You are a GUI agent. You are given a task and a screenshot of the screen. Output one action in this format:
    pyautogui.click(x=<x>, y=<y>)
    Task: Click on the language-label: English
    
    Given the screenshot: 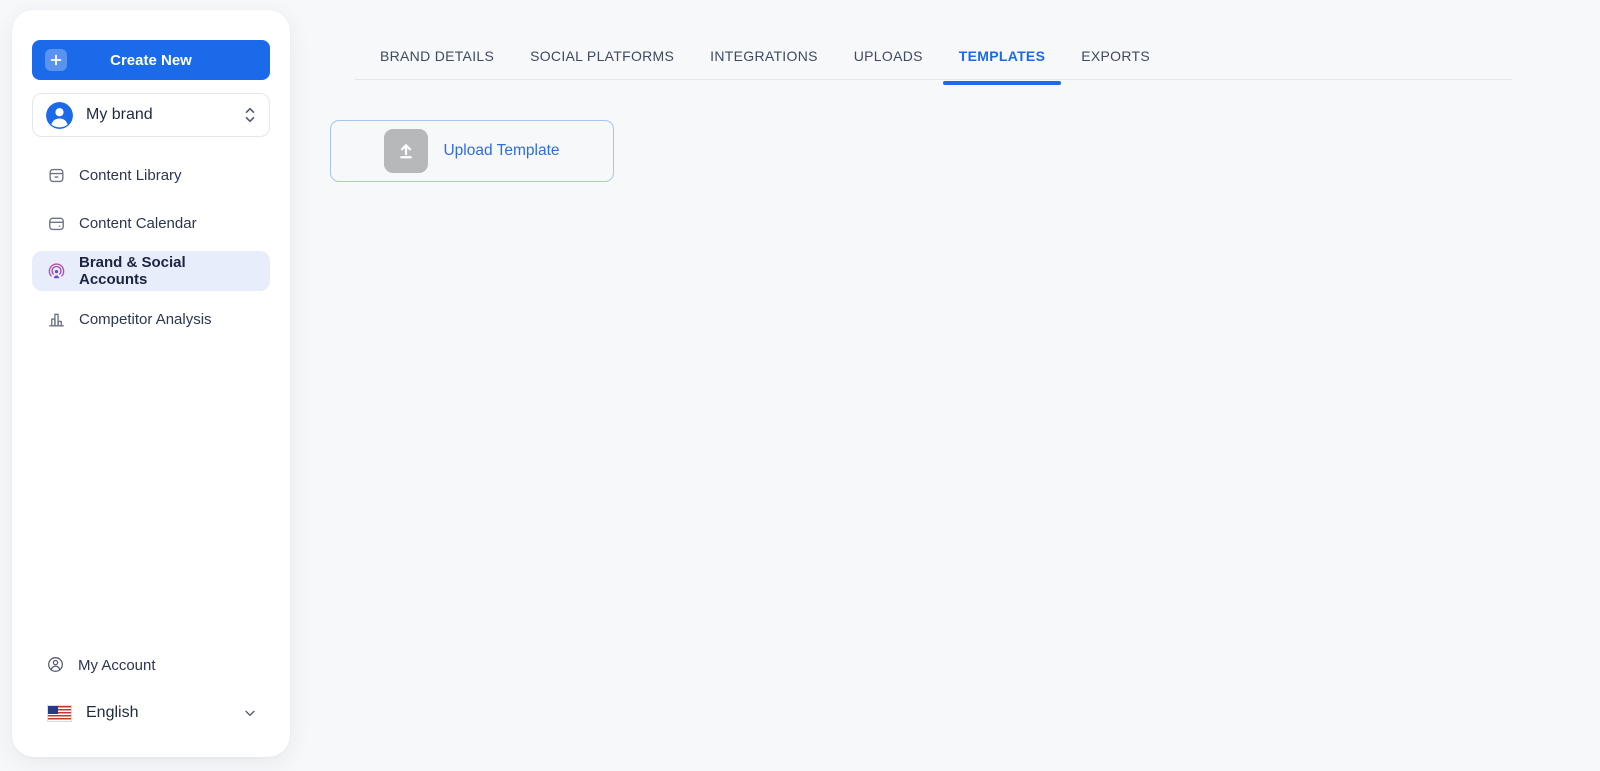 What is the action you would take?
    pyautogui.click(x=112, y=712)
    